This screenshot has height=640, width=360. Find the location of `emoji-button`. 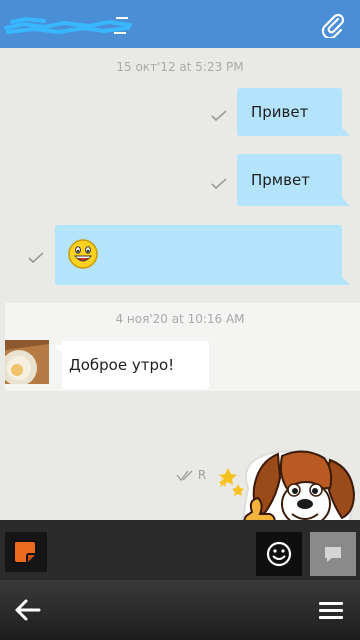

emoji-button is located at coordinates (279, 554).